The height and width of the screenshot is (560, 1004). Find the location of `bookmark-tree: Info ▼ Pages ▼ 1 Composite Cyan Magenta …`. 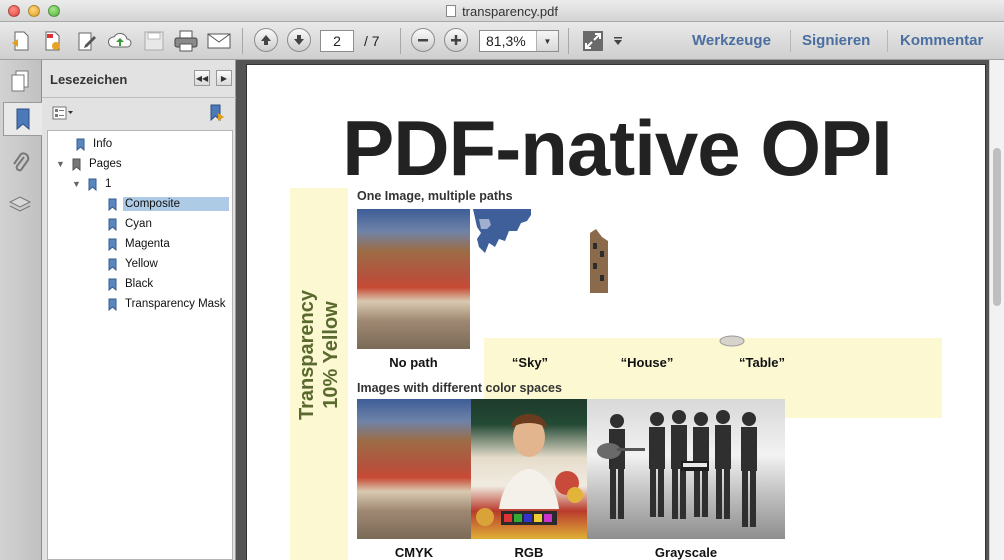

bookmark-tree: Info ▼ Pages ▼ 1 Composite Cyan Magenta … is located at coordinates (140, 345).